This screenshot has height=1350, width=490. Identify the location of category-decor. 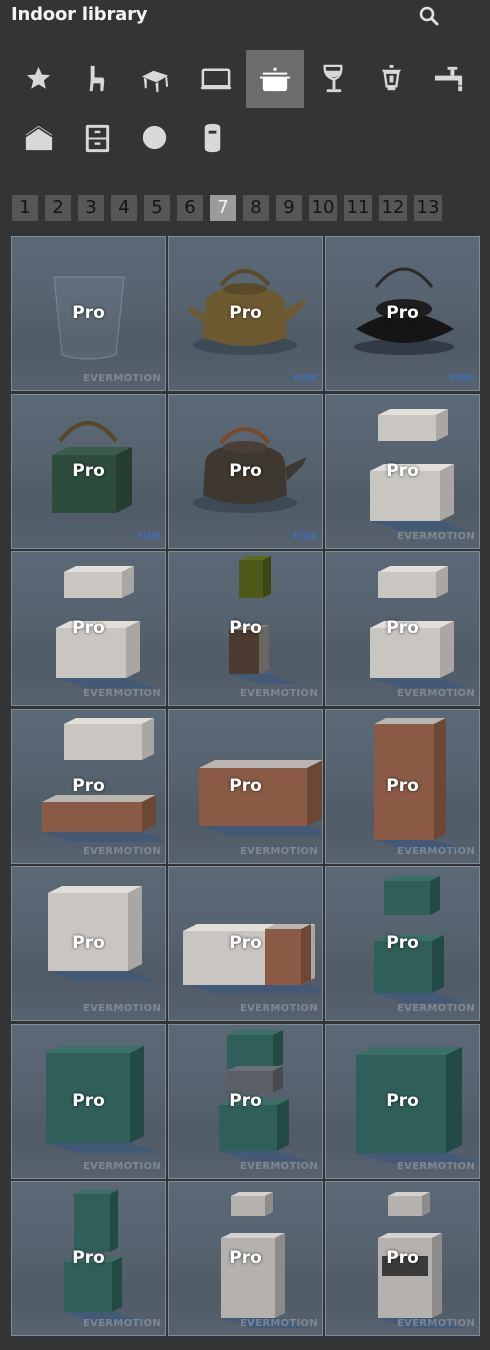
(155, 138).